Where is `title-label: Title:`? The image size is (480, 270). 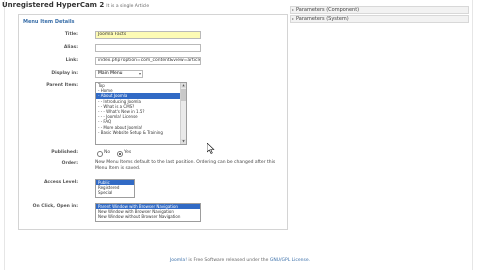 title-label: Title: is located at coordinates (71, 34).